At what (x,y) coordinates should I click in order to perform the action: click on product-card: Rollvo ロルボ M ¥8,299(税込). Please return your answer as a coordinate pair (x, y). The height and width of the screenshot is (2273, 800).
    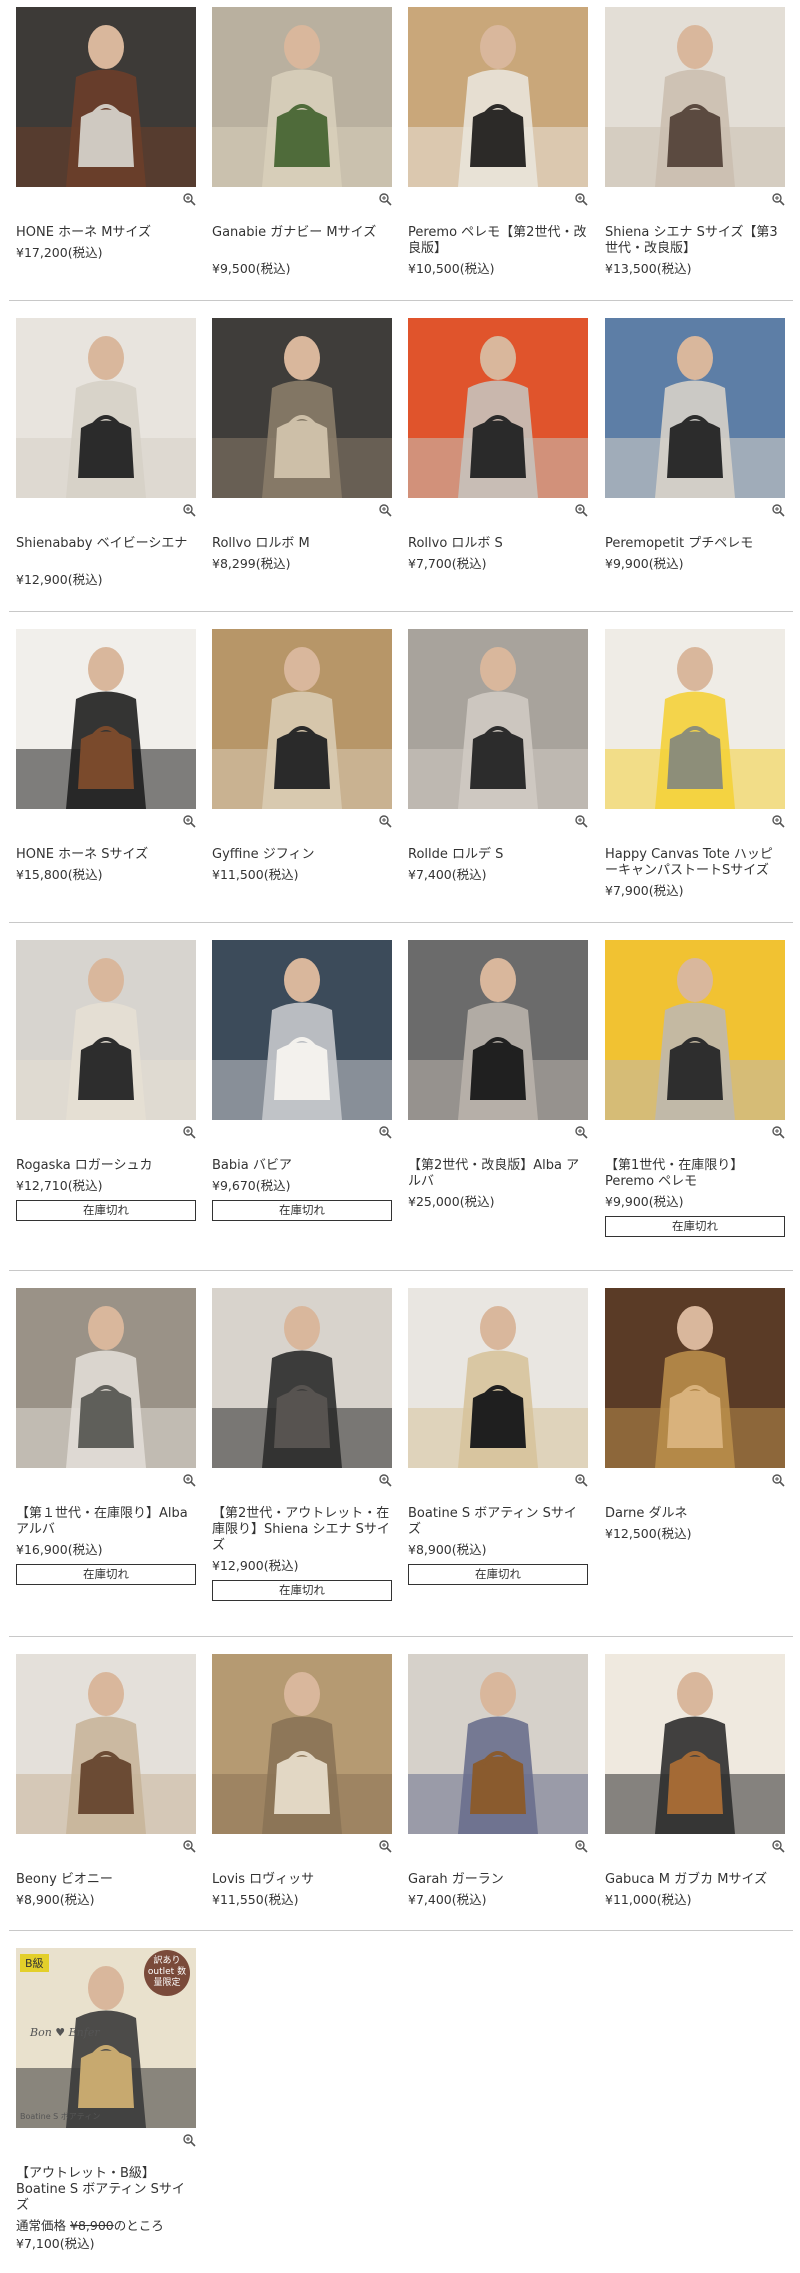
    Looking at the image, I should click on (302, 444).